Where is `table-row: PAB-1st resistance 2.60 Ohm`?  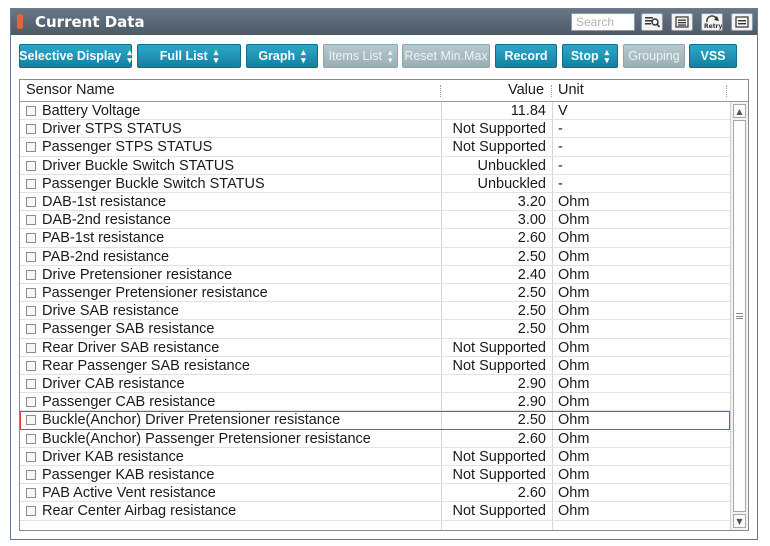 table-row: PAB-1st resistance 2.60 Ohm is located at coordinates (375, 238).